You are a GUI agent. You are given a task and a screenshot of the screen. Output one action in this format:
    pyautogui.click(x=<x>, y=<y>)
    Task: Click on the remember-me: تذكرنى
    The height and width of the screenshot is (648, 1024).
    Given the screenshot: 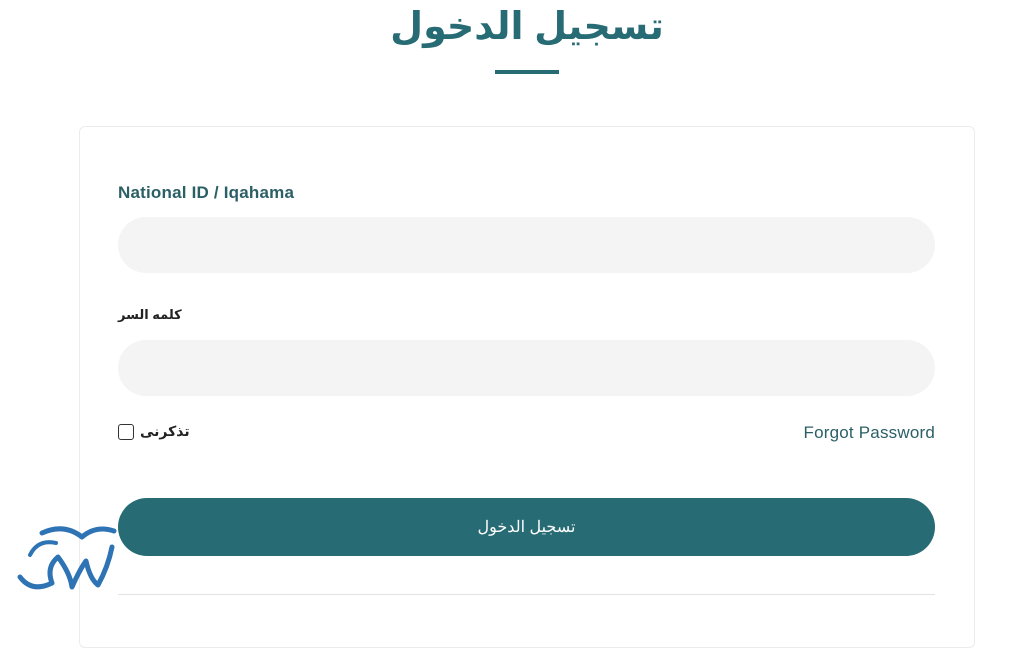 What is the action you would take?
    pyautogui.click(x=154, y=431)
    